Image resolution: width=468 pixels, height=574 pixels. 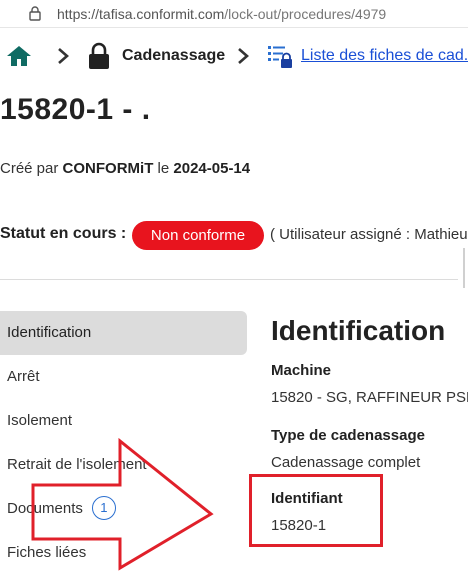 What do you see at coordinates (99, 55) in the screenshot?
I see `padlock-icon` at bounding box center [99, 55].